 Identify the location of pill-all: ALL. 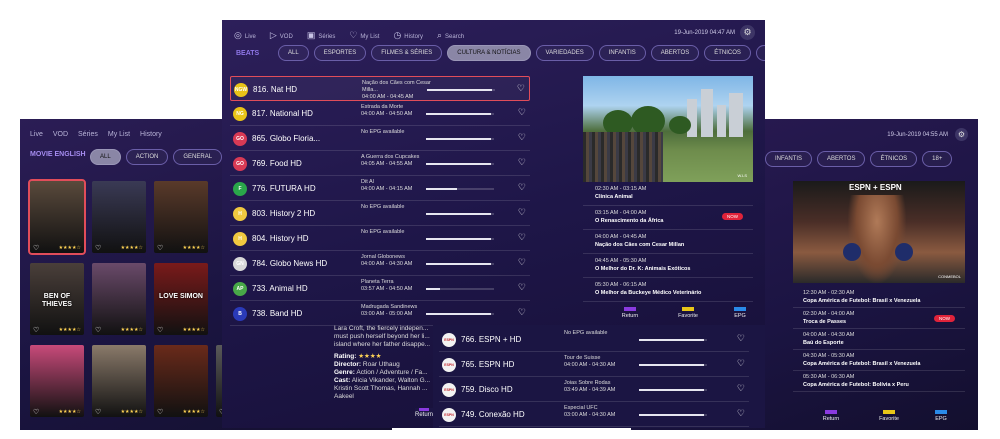
(105, 157).